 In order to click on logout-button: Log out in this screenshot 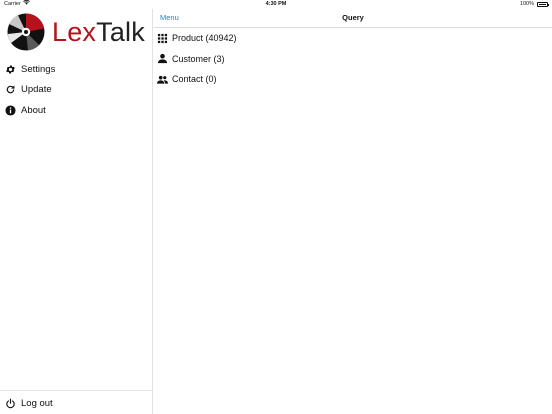, I will do `click(76, 403)`.